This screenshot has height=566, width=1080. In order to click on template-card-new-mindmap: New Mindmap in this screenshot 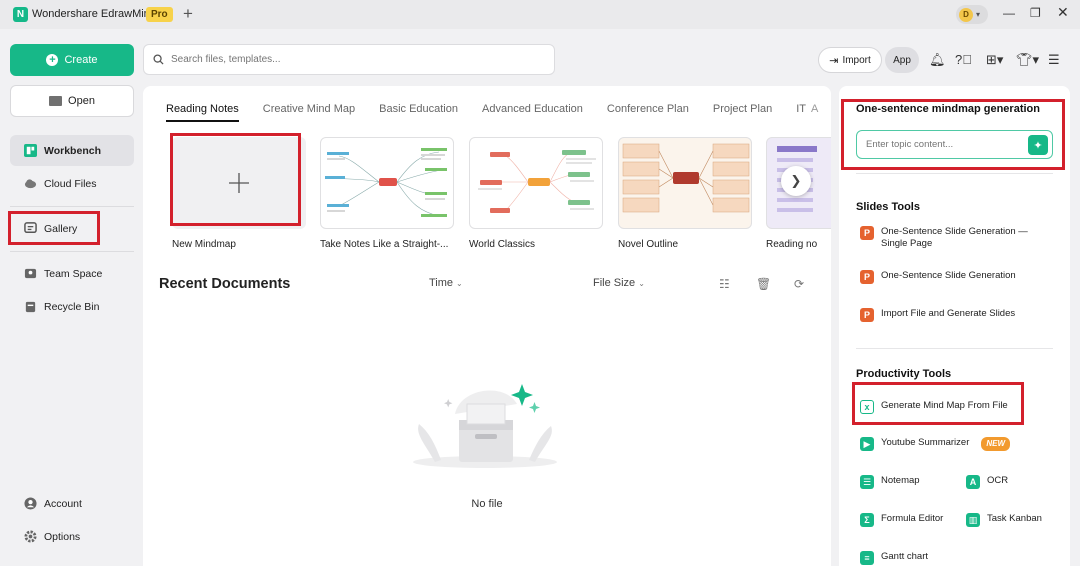, I will do `click(239, 193)`.